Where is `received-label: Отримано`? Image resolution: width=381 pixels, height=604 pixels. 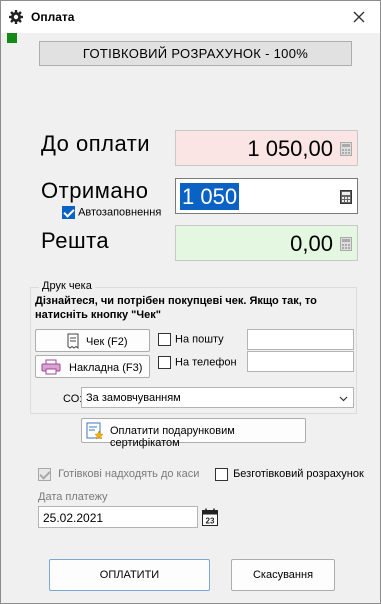
received-label: Отримано is located at coordinates (95, 190).